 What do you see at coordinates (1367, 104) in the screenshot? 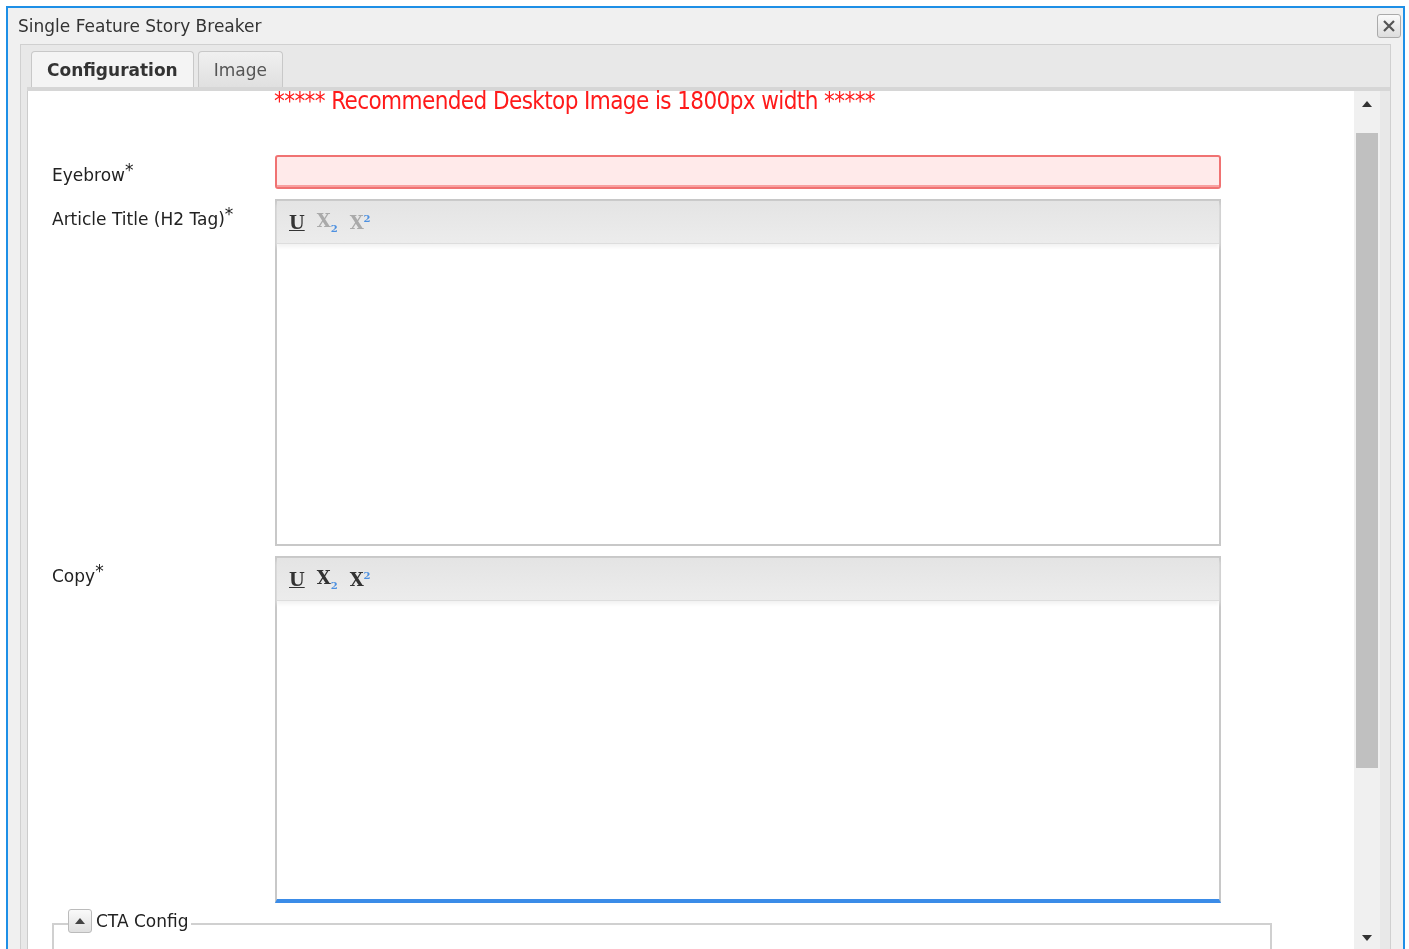
I see `scroll-up-icon` at bounding box center [1367, 104].